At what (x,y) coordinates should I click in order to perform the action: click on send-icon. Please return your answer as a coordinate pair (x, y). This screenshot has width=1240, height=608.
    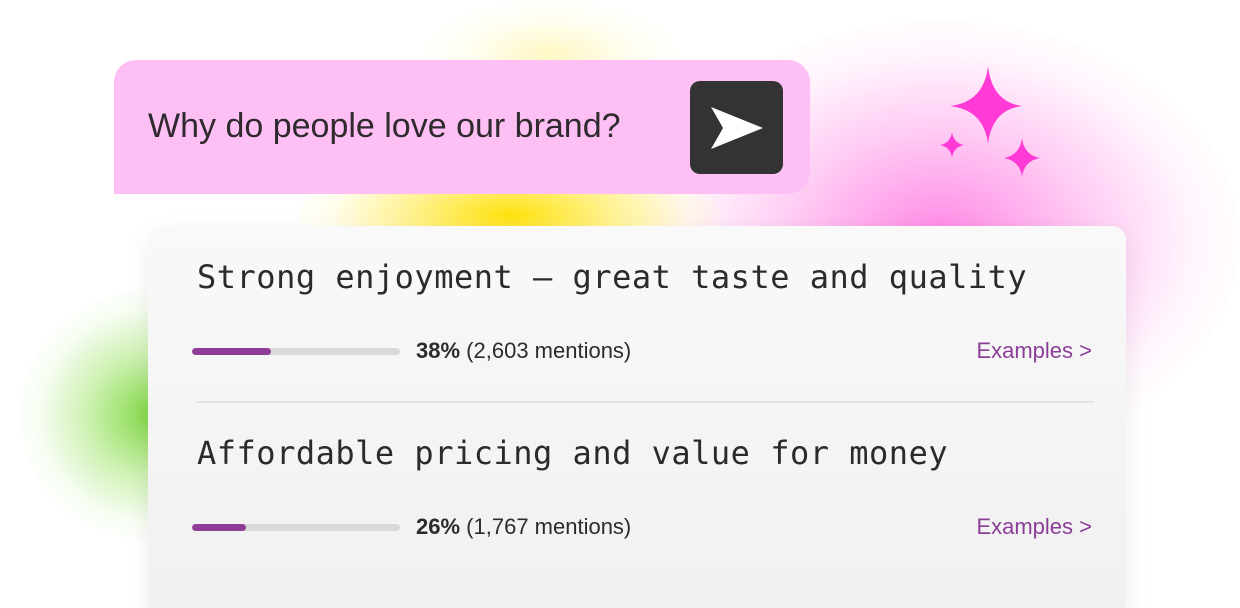
    Looking at the image, I should click on (736, 127).